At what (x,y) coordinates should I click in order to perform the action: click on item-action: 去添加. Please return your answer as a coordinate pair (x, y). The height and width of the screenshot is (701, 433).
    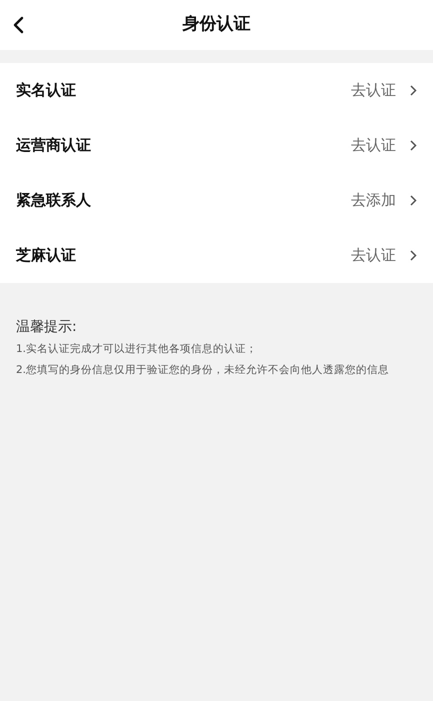
    Looking at the image, I should click on (373, 201).